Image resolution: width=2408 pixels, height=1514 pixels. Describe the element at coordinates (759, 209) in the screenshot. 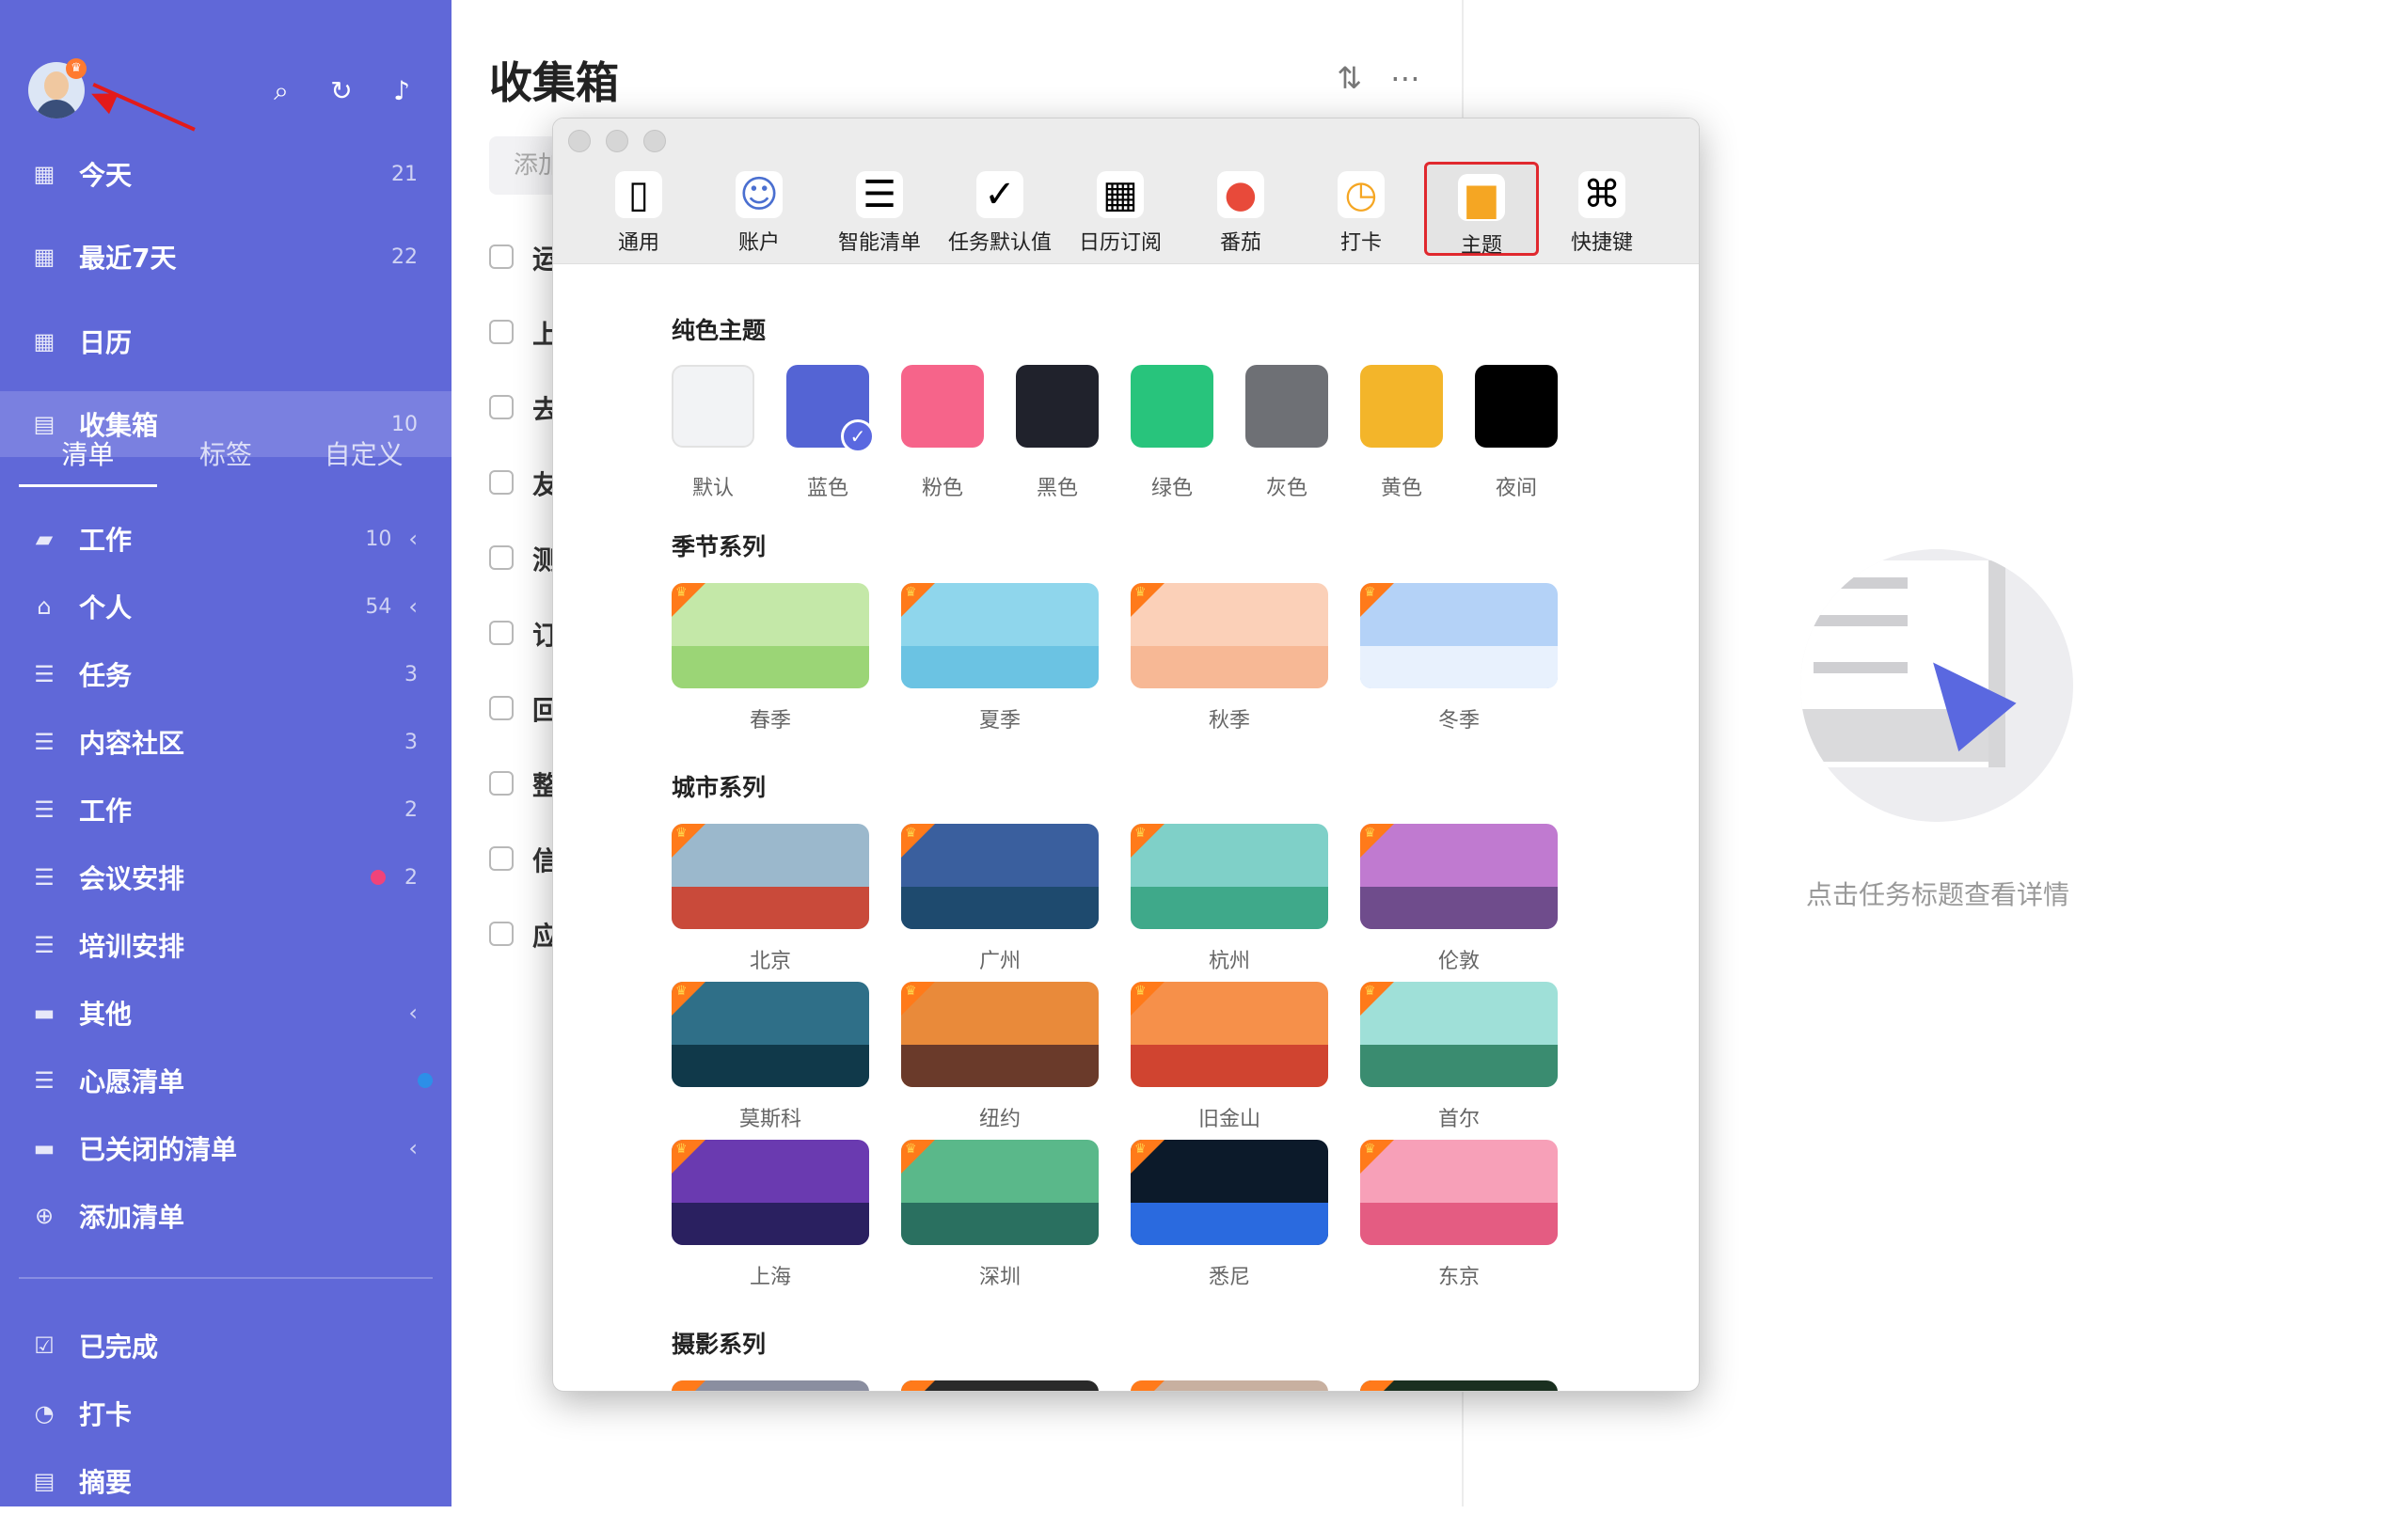

I see `pref-tab-1: ☺ 账户` at that location.